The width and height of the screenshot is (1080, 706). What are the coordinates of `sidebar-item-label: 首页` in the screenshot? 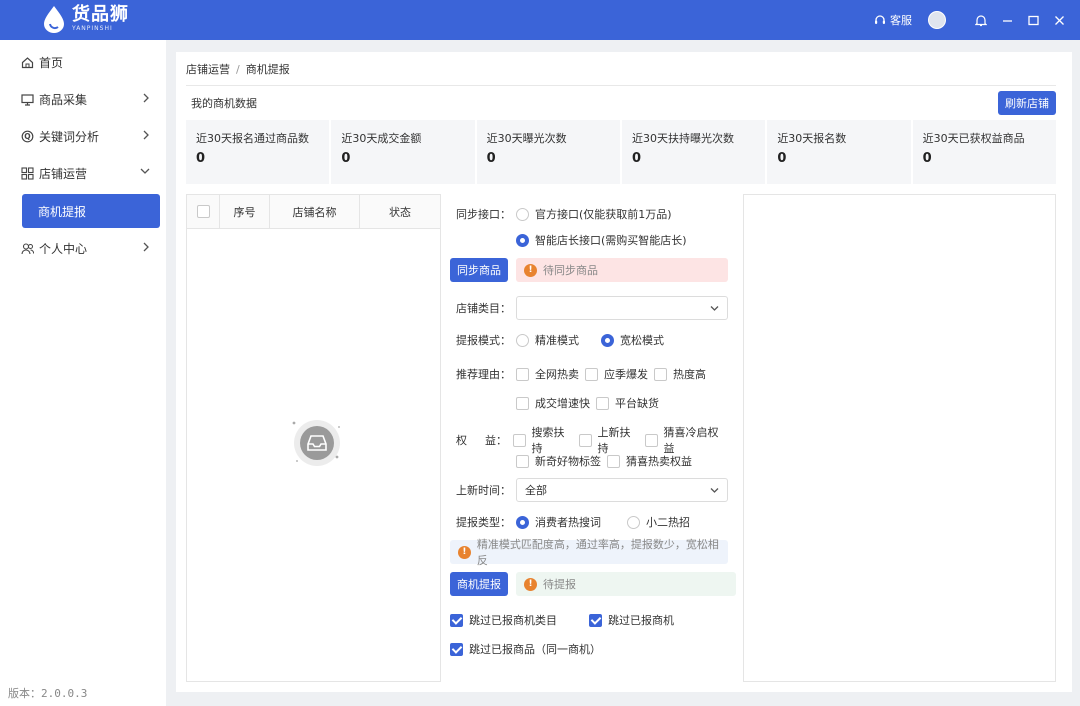 It's located at (51, 62).